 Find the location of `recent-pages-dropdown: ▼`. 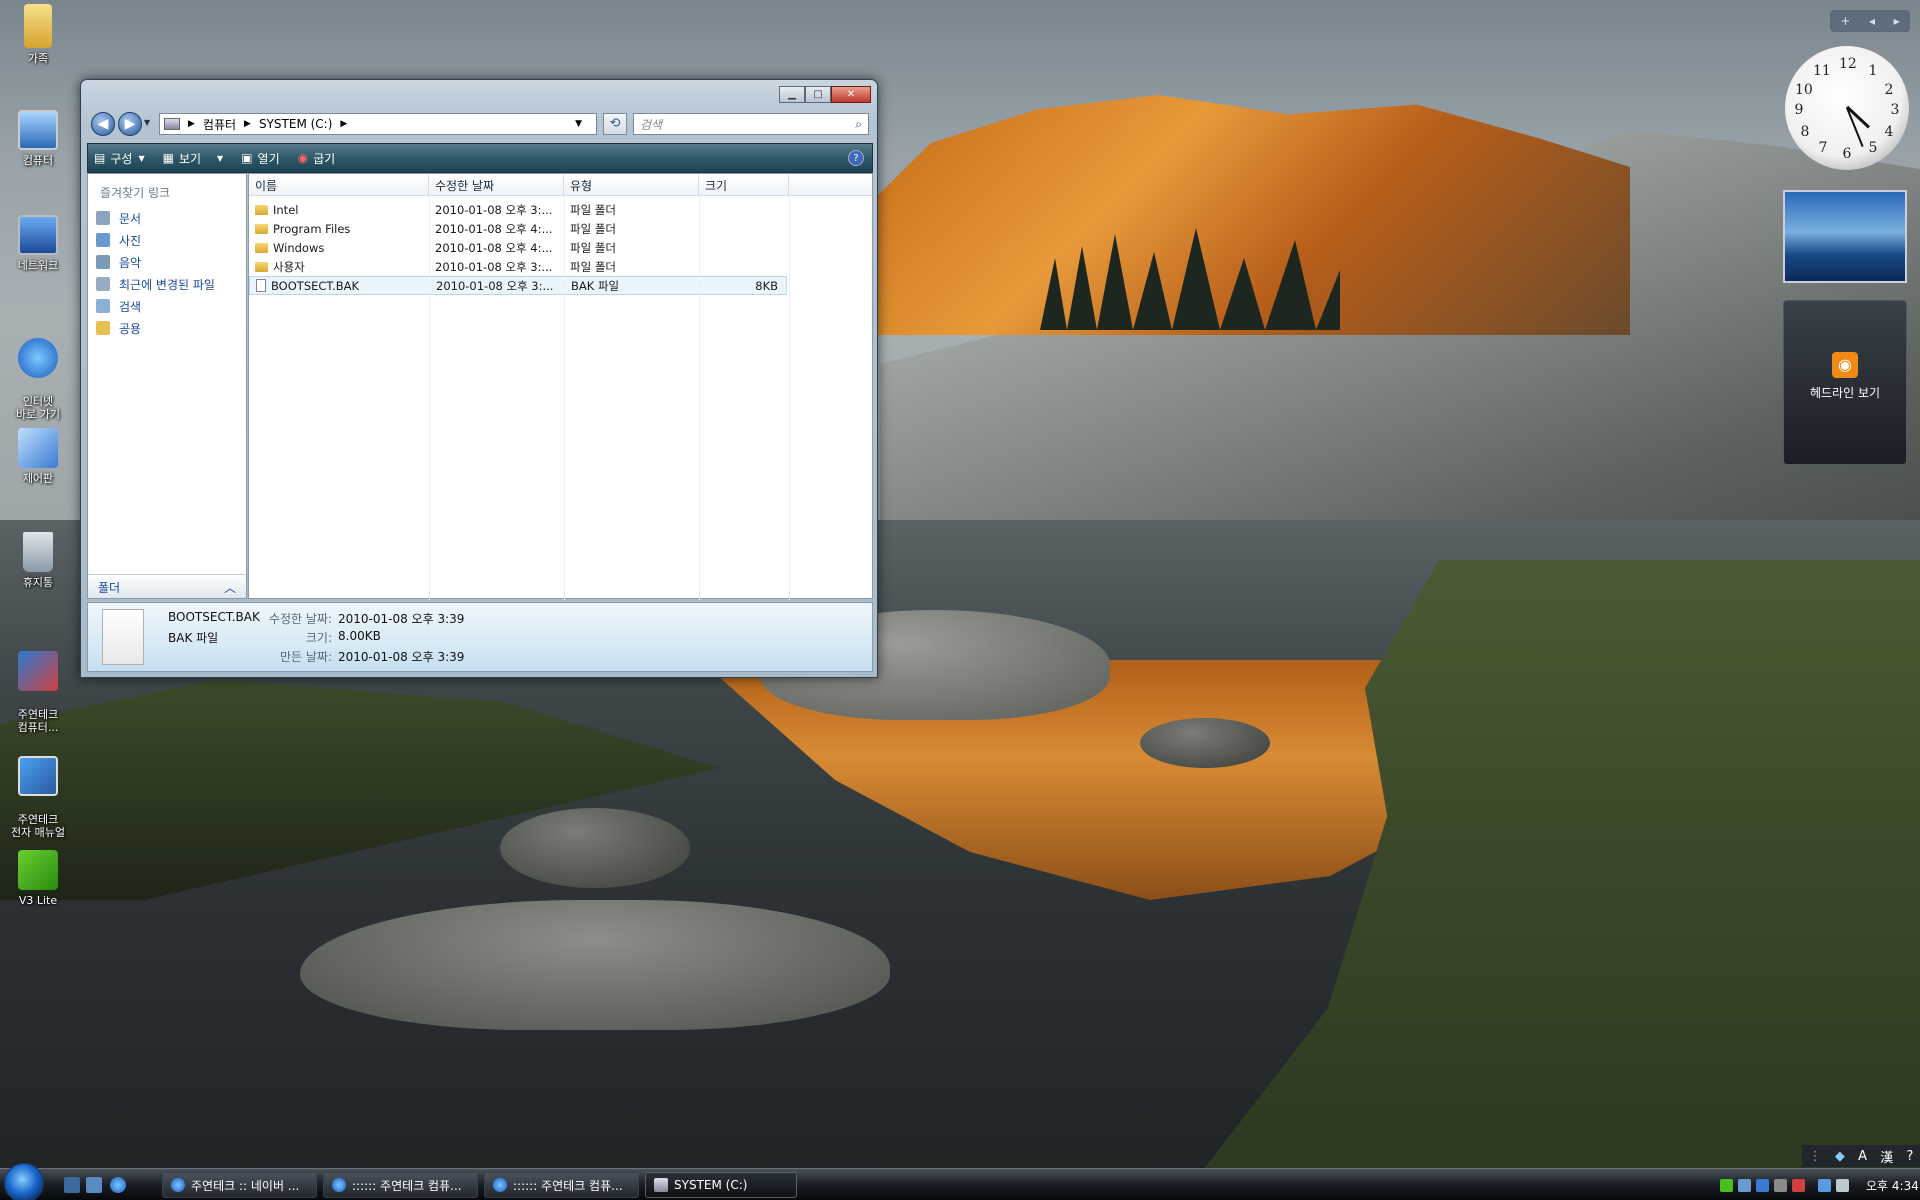

recent-pages-dropdown: ▼ is located at coordinates (147, 122).